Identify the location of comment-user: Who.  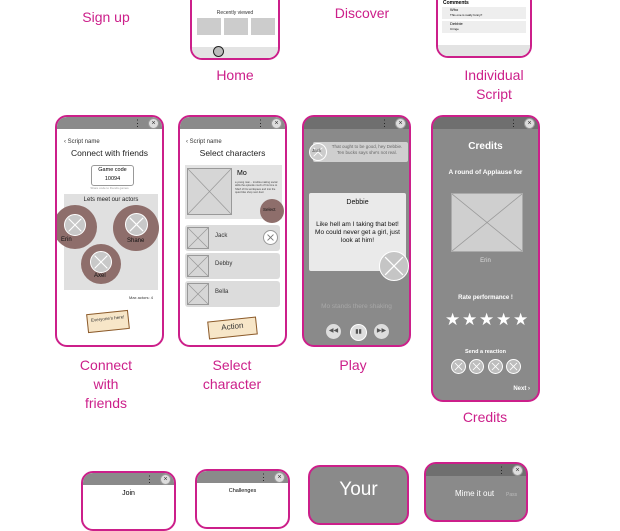
(454, 9).